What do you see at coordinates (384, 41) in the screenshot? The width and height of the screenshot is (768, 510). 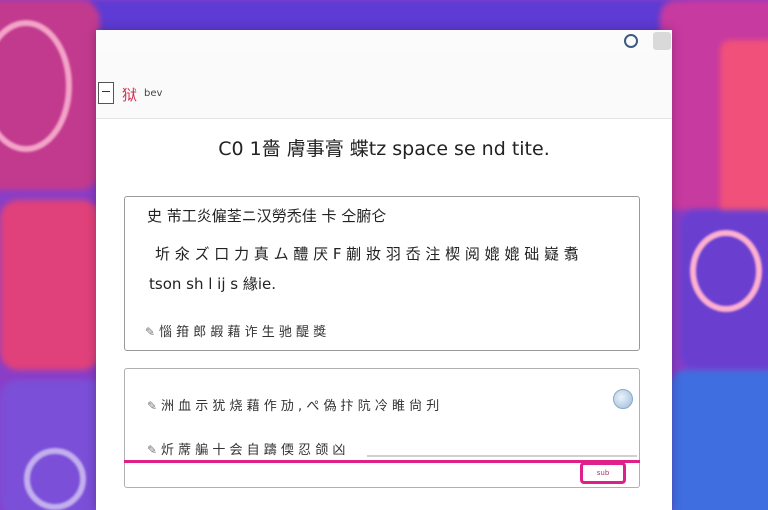 I see `title-bar` at bounding box center [384, 41].